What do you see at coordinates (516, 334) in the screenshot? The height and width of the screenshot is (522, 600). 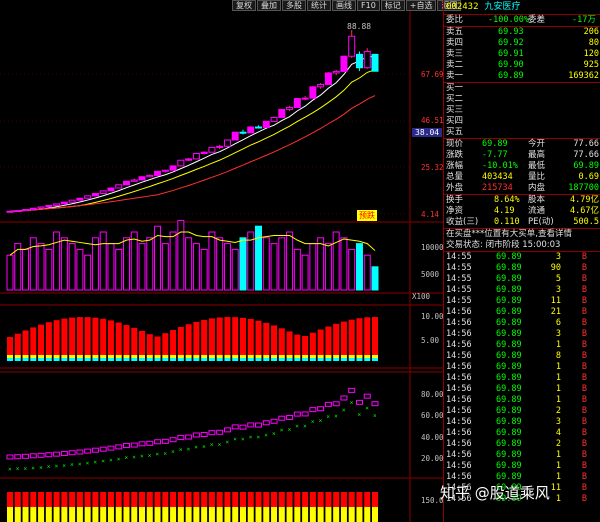 I see `tick-row: 14:56 69.89 3 B` at bounding box center [516, 334].